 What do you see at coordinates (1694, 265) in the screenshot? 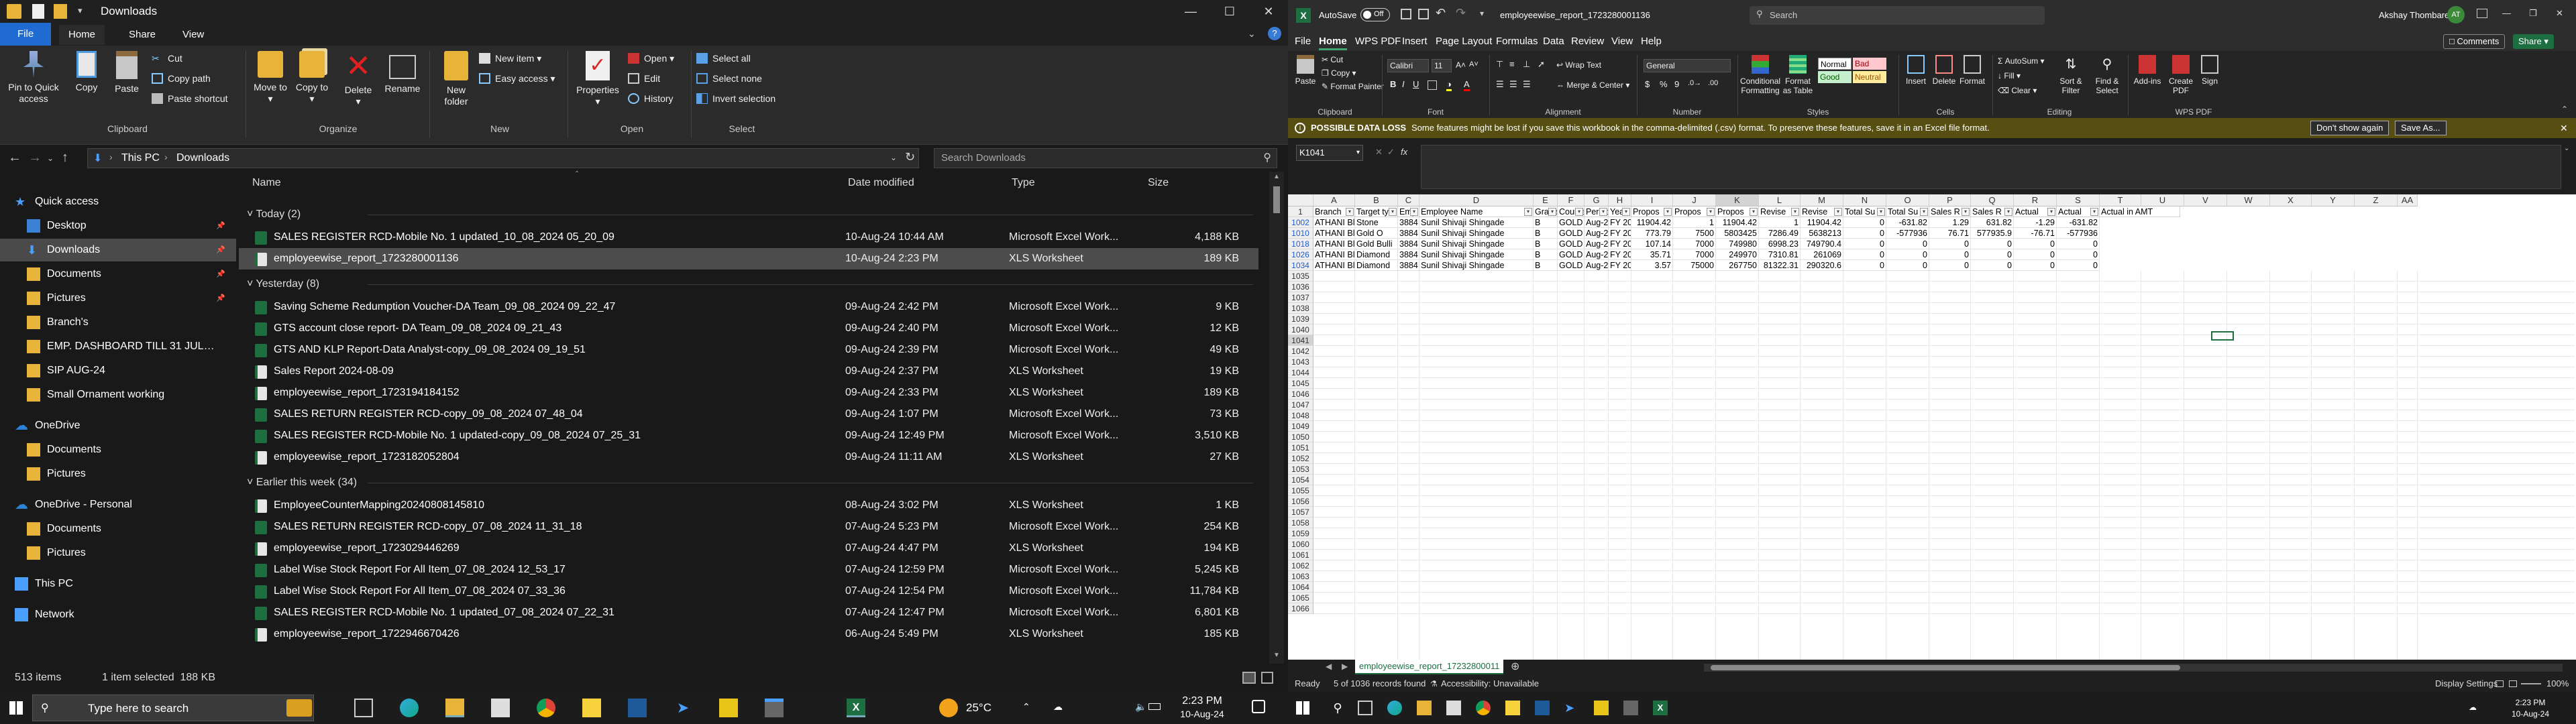
I see `table-cell: 75000` at bounding box center [1694, 265].